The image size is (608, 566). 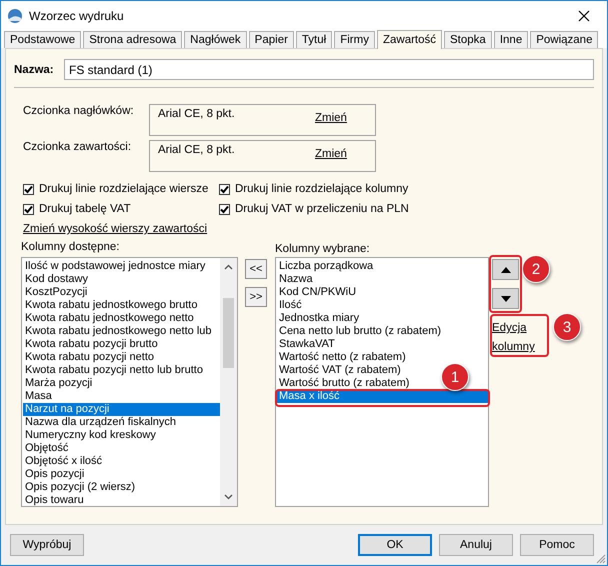 What do you see at coordinates (90, 435) in the screenshot?
I see `list-item: Numeryczny kod kreskowy` at bounding box center [90, 435].